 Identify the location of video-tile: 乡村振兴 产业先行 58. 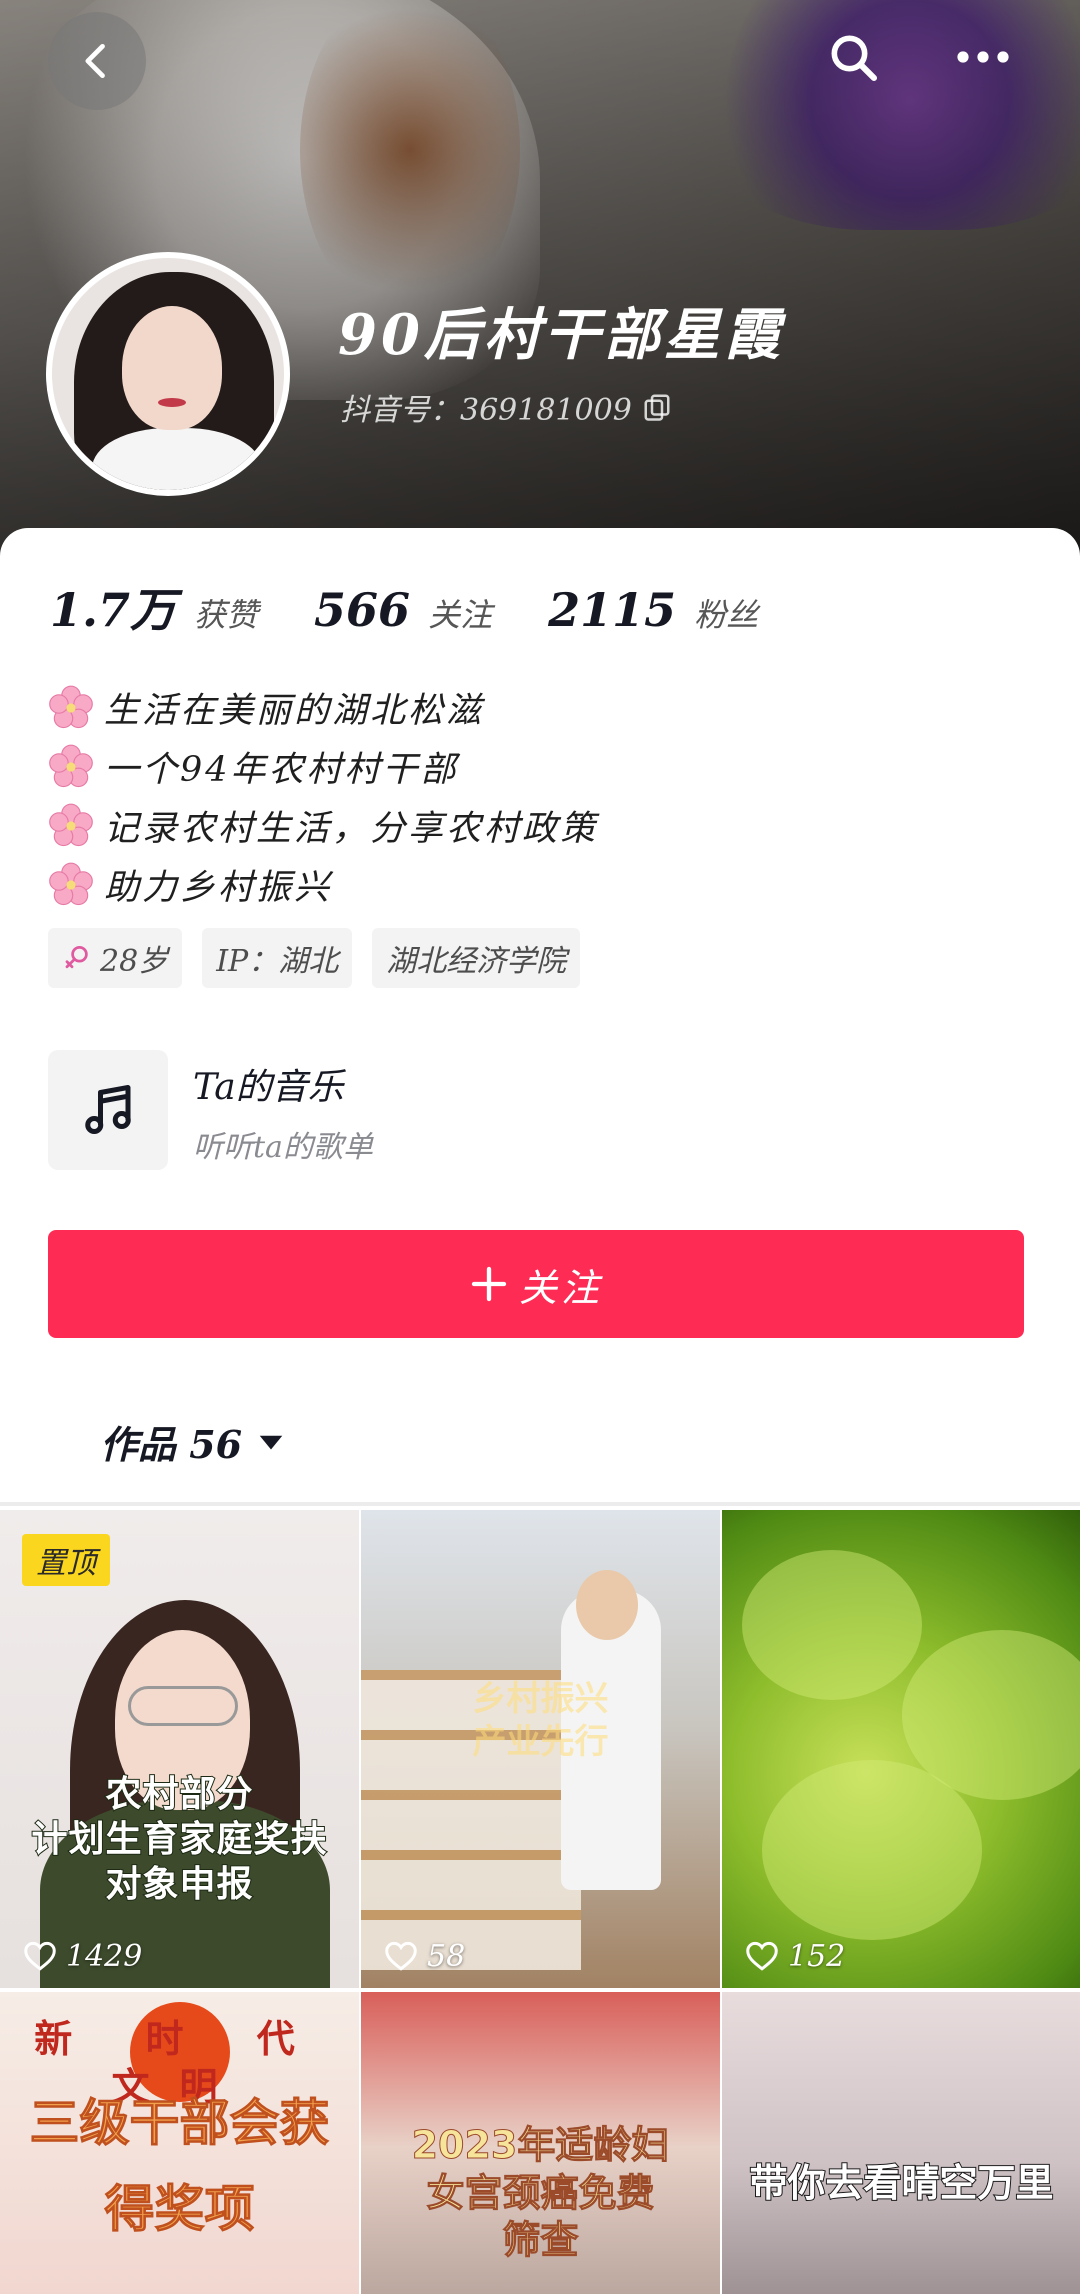
(540, 1749).